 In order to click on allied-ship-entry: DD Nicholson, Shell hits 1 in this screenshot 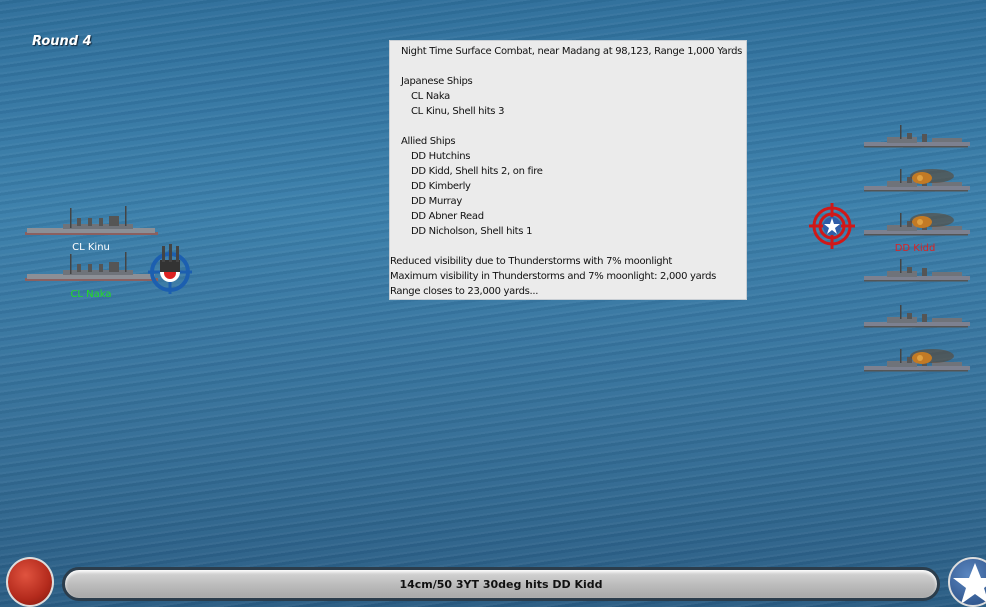, I will do `click(472, 231)`.